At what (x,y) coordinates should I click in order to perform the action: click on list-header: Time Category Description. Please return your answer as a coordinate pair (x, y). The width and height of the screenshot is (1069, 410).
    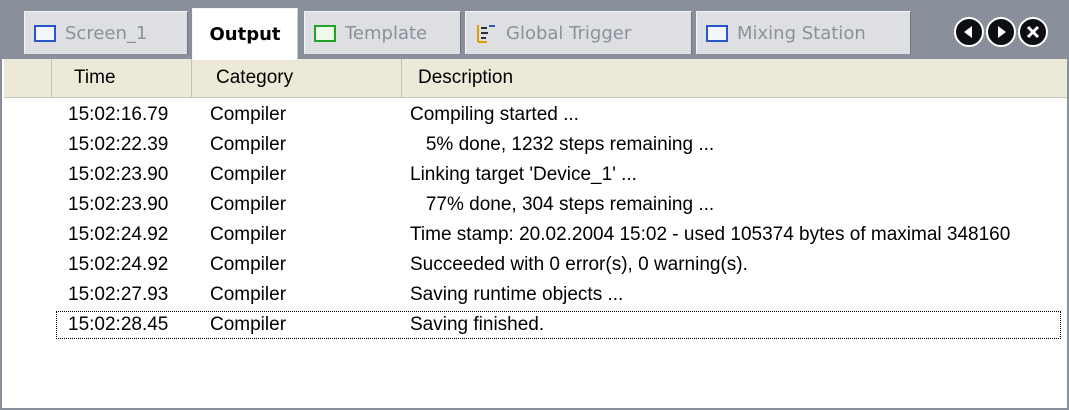
    Looking at the image, I should click on (535, 78).